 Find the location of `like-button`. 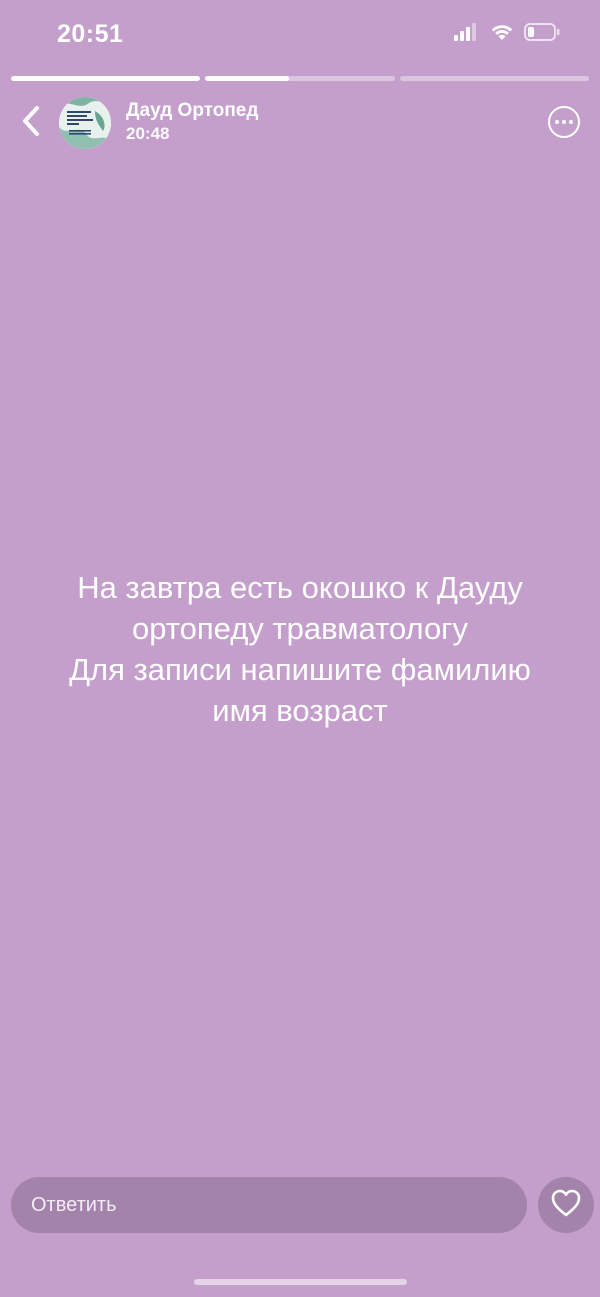

like-button is located at coordinates (566, 1205).